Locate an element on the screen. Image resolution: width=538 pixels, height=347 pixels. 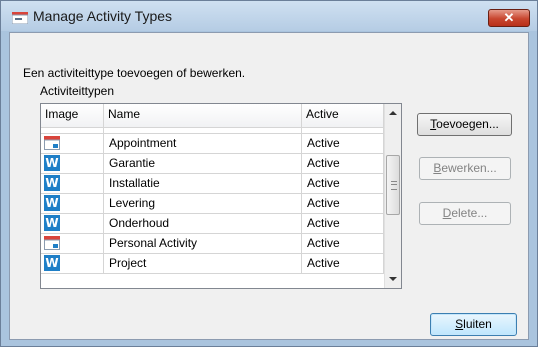
active-cell is located at coordinates (343, 130).